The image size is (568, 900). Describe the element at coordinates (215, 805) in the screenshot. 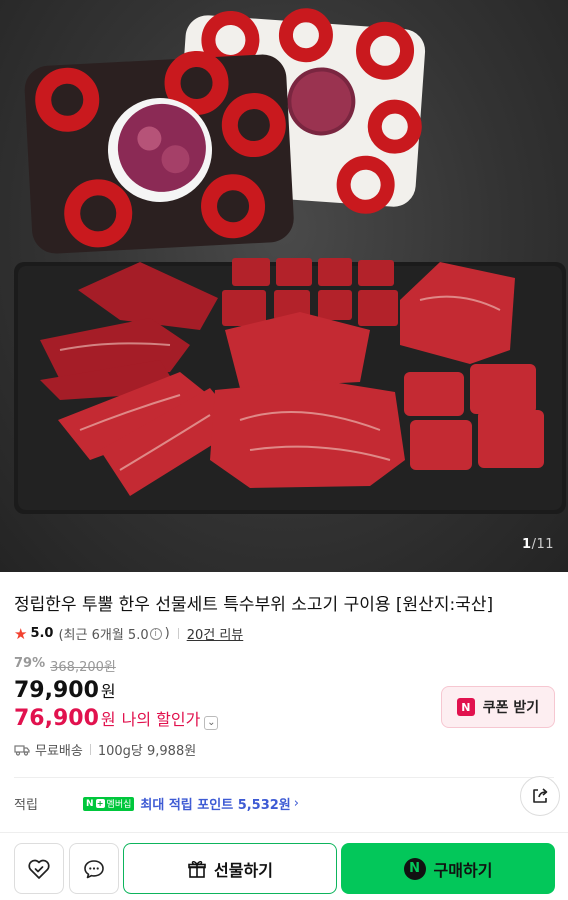

I see `points-text: 최대 적립 포인트 5,532원` at that location.